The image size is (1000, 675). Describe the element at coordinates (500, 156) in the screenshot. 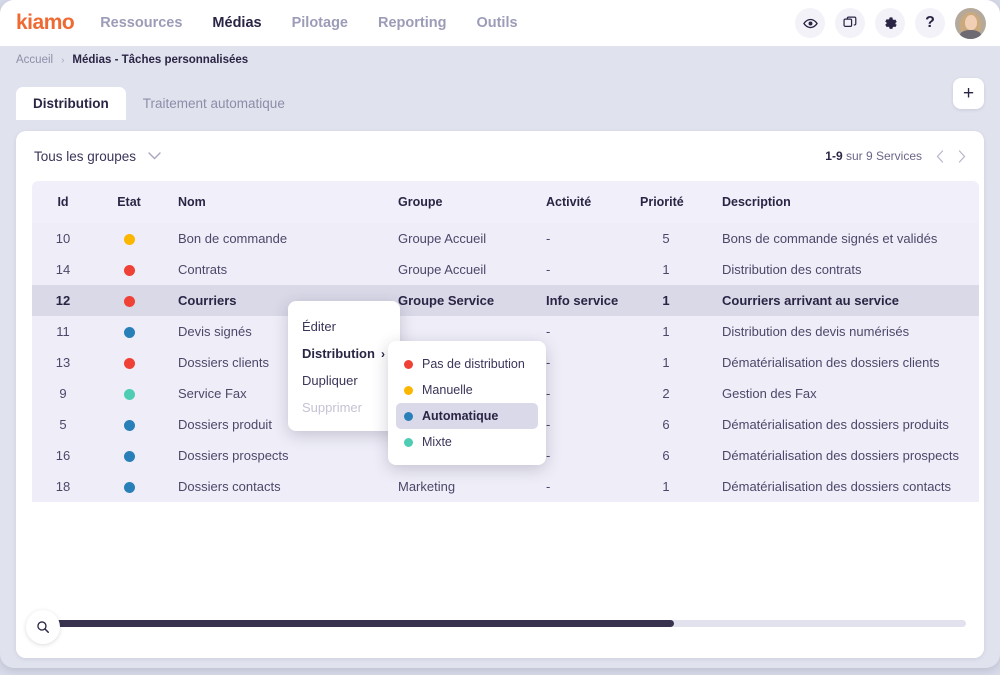

I see `card-toolbar: Tous les groupes 1-9 sur 9 Services` at that location.